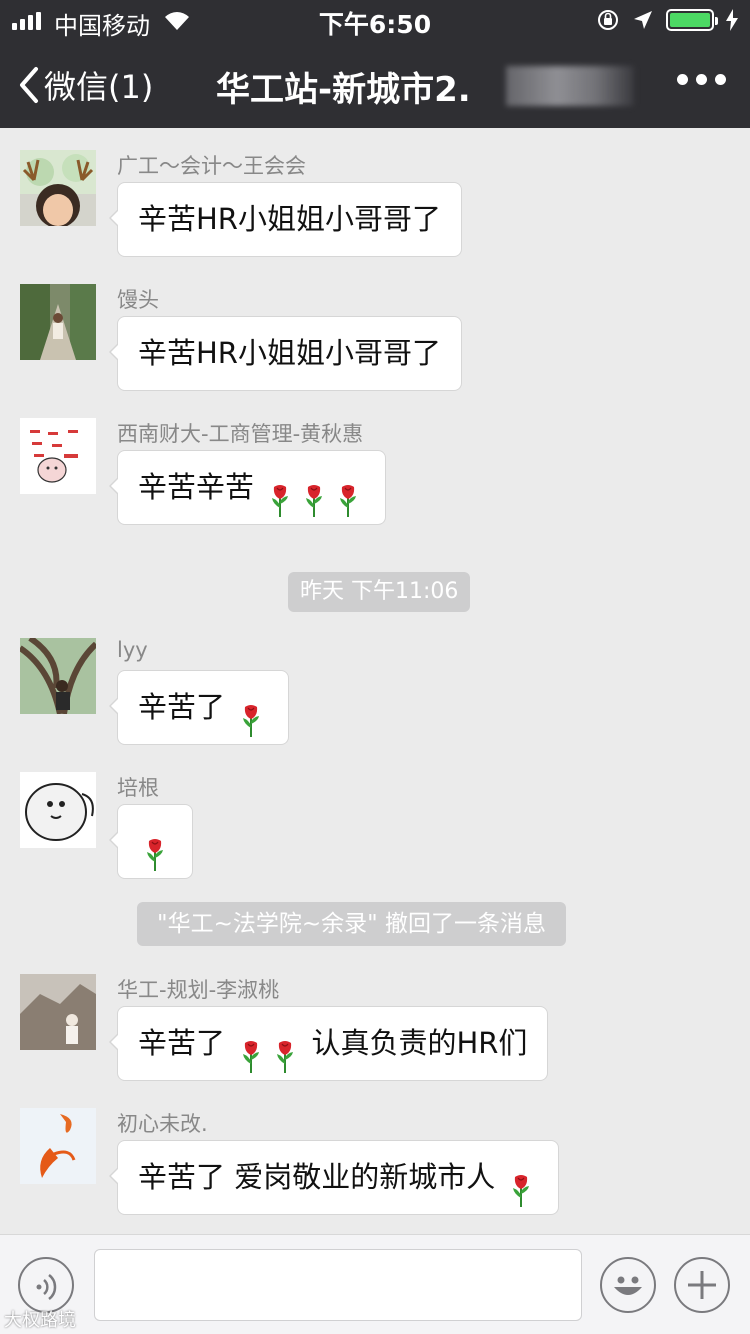  What do you see at coordinates (317, 1177) in the screenshot?
I see `message-text: 辛苦了 爱岗敬业的新城市人` at bounding box center [317, 1177].